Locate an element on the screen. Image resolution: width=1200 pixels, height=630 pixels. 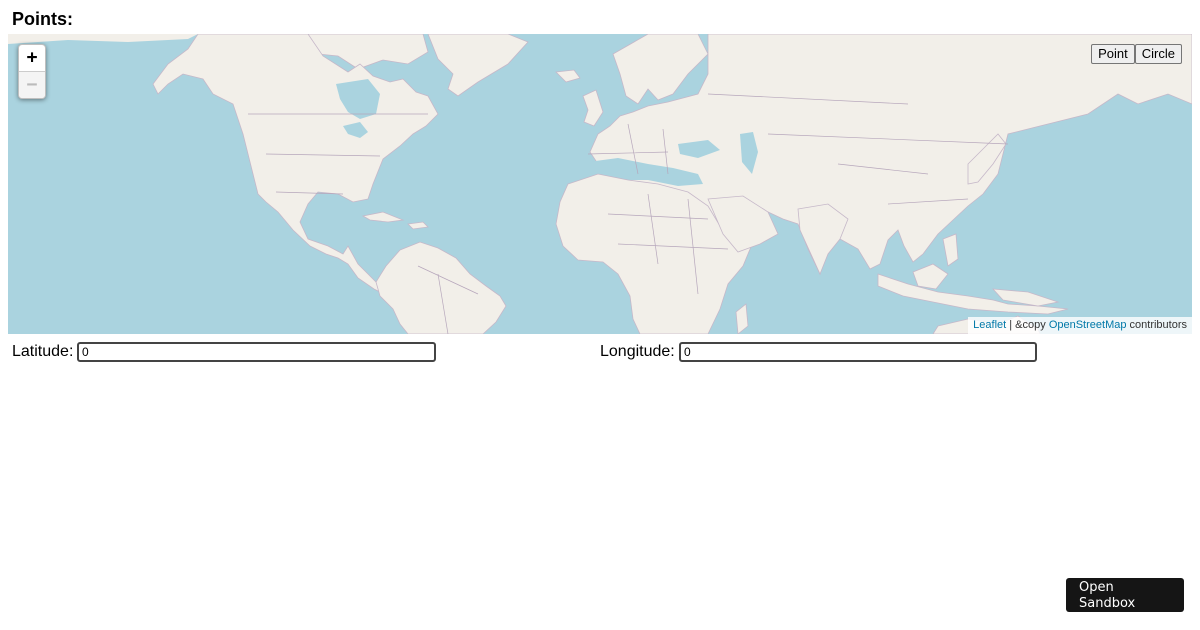
latitude-label: Latitude: is located at coordinates (43, 351).